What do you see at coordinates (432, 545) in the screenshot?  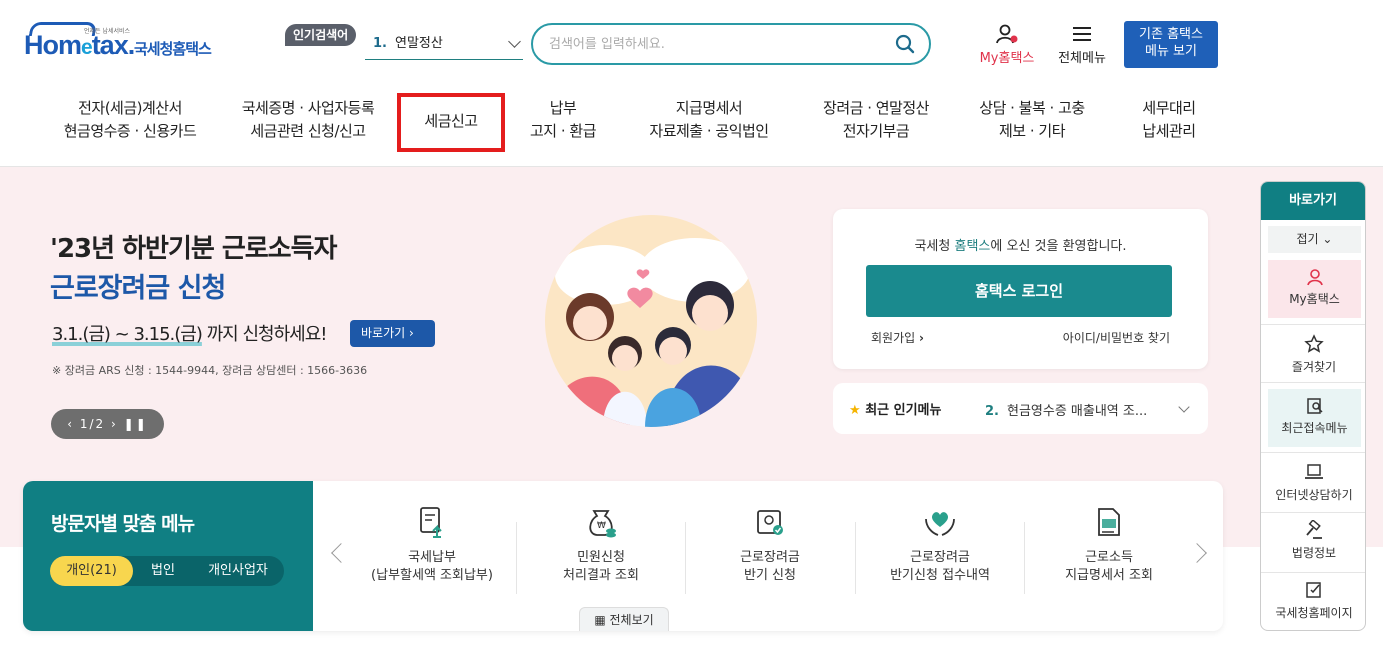 I see `quick-item-tax-payment: 국세납부 (납부할세액 조회납부)` at bounding box center [432, 545].